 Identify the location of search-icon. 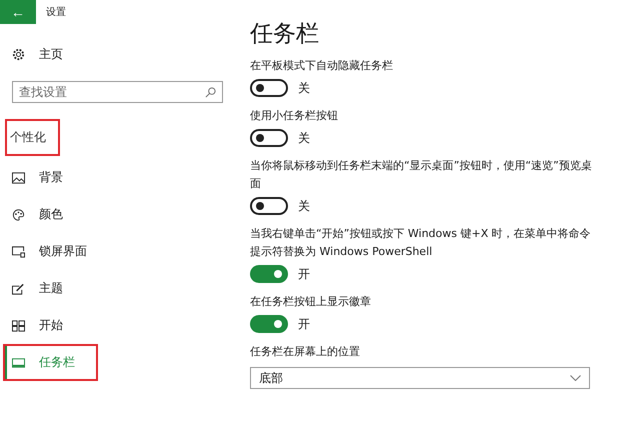
(210, 92).